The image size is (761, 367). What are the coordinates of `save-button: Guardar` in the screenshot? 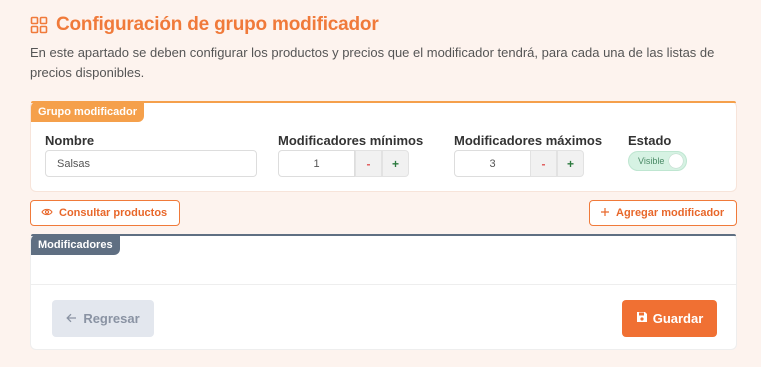 It's located at (669, 318).